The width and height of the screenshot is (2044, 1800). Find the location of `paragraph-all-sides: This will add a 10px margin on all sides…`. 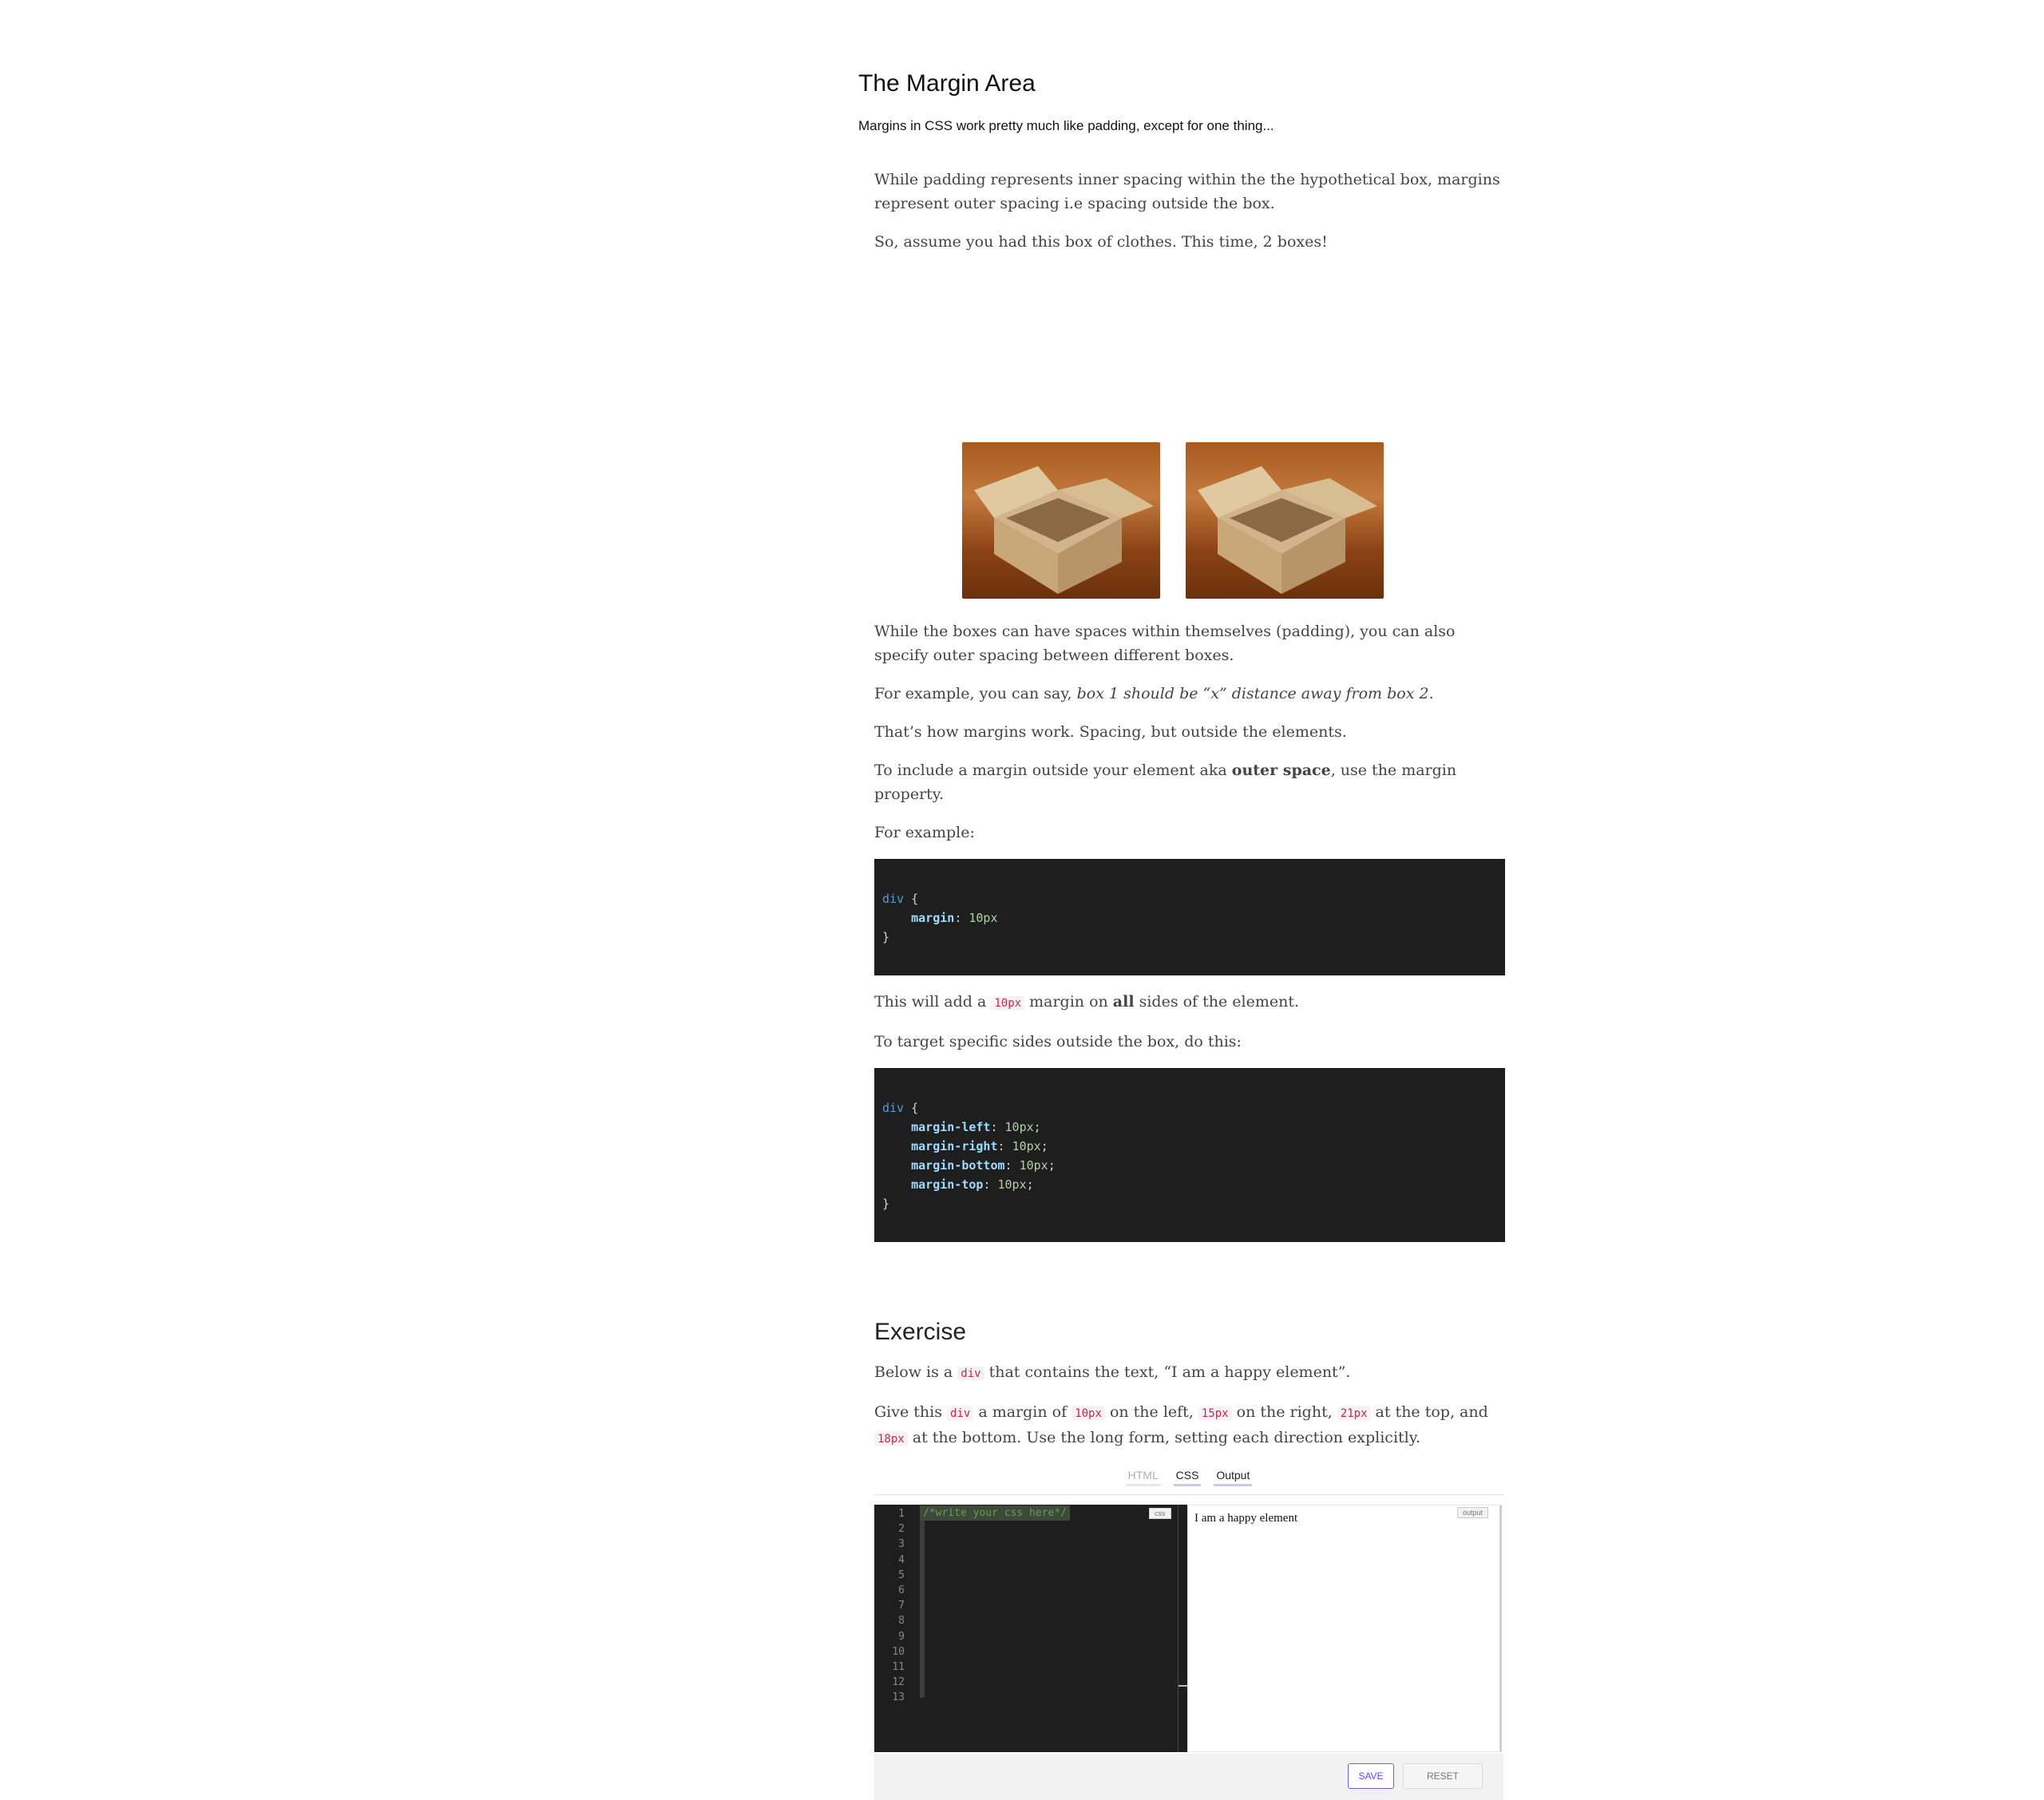

paragraph-all-sides: This will add a 10px margin on all sides… is located at coordinates (1189, 1002).